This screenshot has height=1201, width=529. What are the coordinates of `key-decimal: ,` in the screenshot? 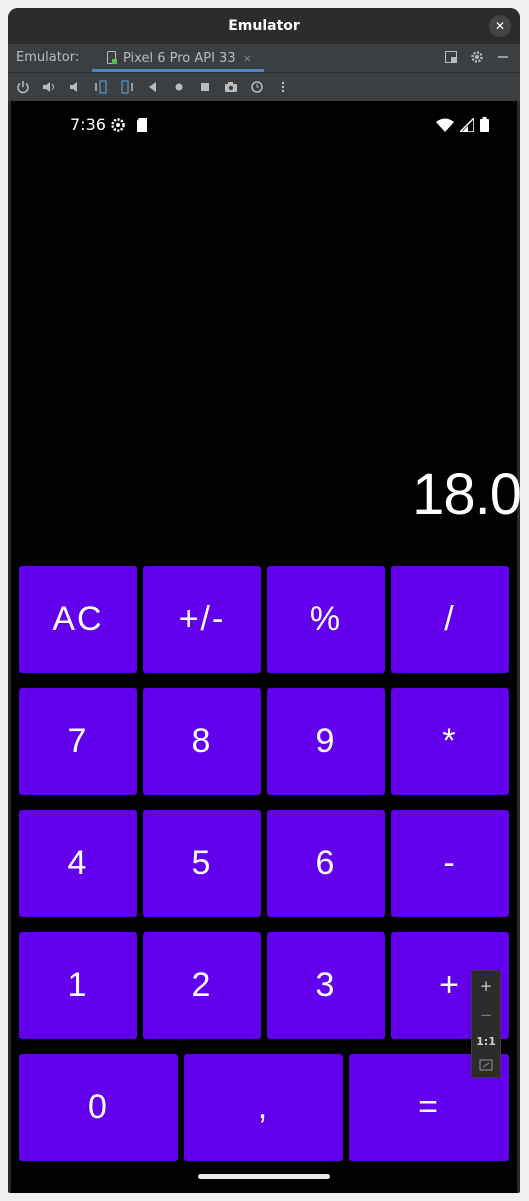 It's located at (263, 1107).